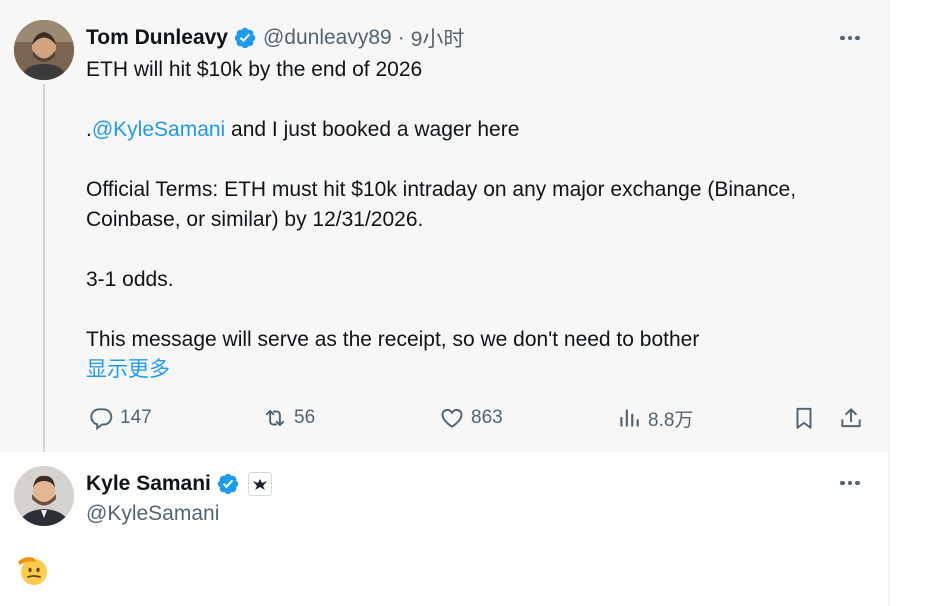 Image resolution: width=930 pixels, height=606 pixels. Describe the element at coordinates (148, 484) in the screenshot. I see `author-name: Kyle Samani` at that location.